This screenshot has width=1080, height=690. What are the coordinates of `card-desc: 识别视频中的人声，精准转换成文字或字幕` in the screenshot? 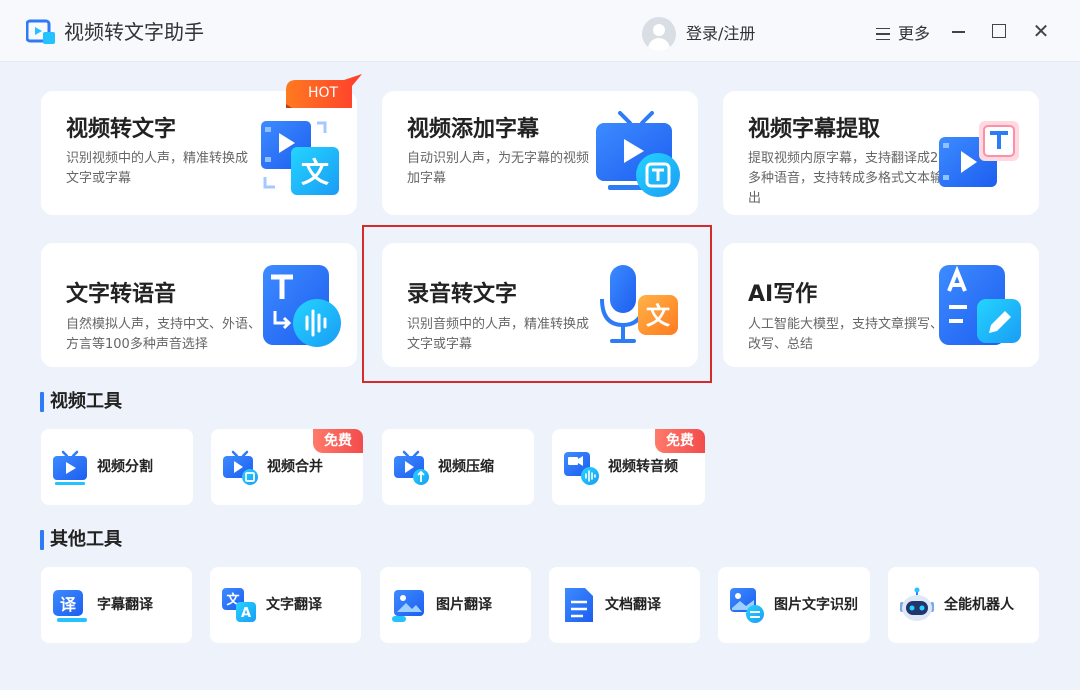 It's located at (157, 168).